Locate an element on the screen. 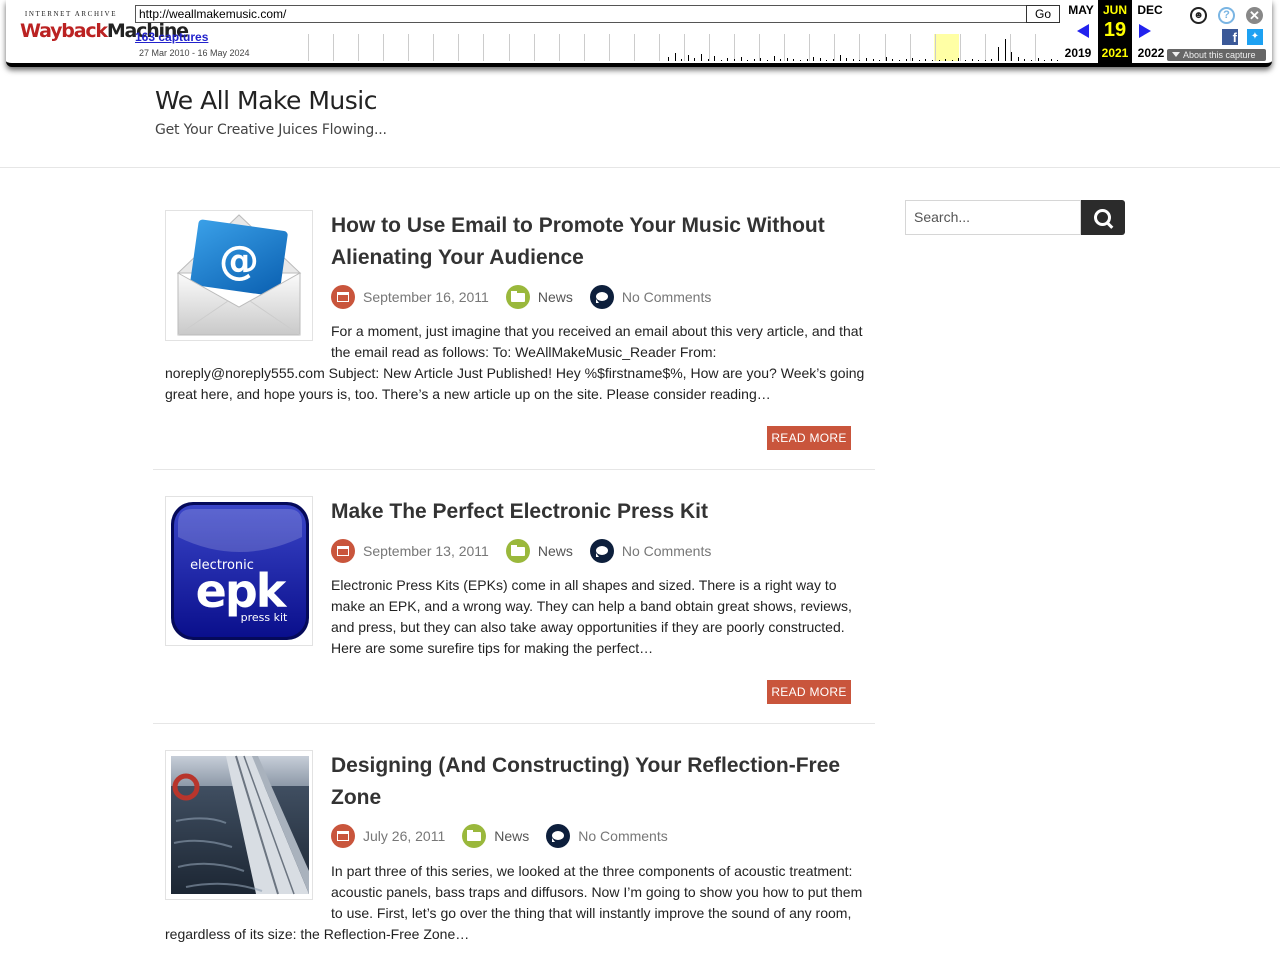 Image resolution: width=1280 pixels, height=970 pixels. user-icon: ☻ is located at coordinates (1198, 15).